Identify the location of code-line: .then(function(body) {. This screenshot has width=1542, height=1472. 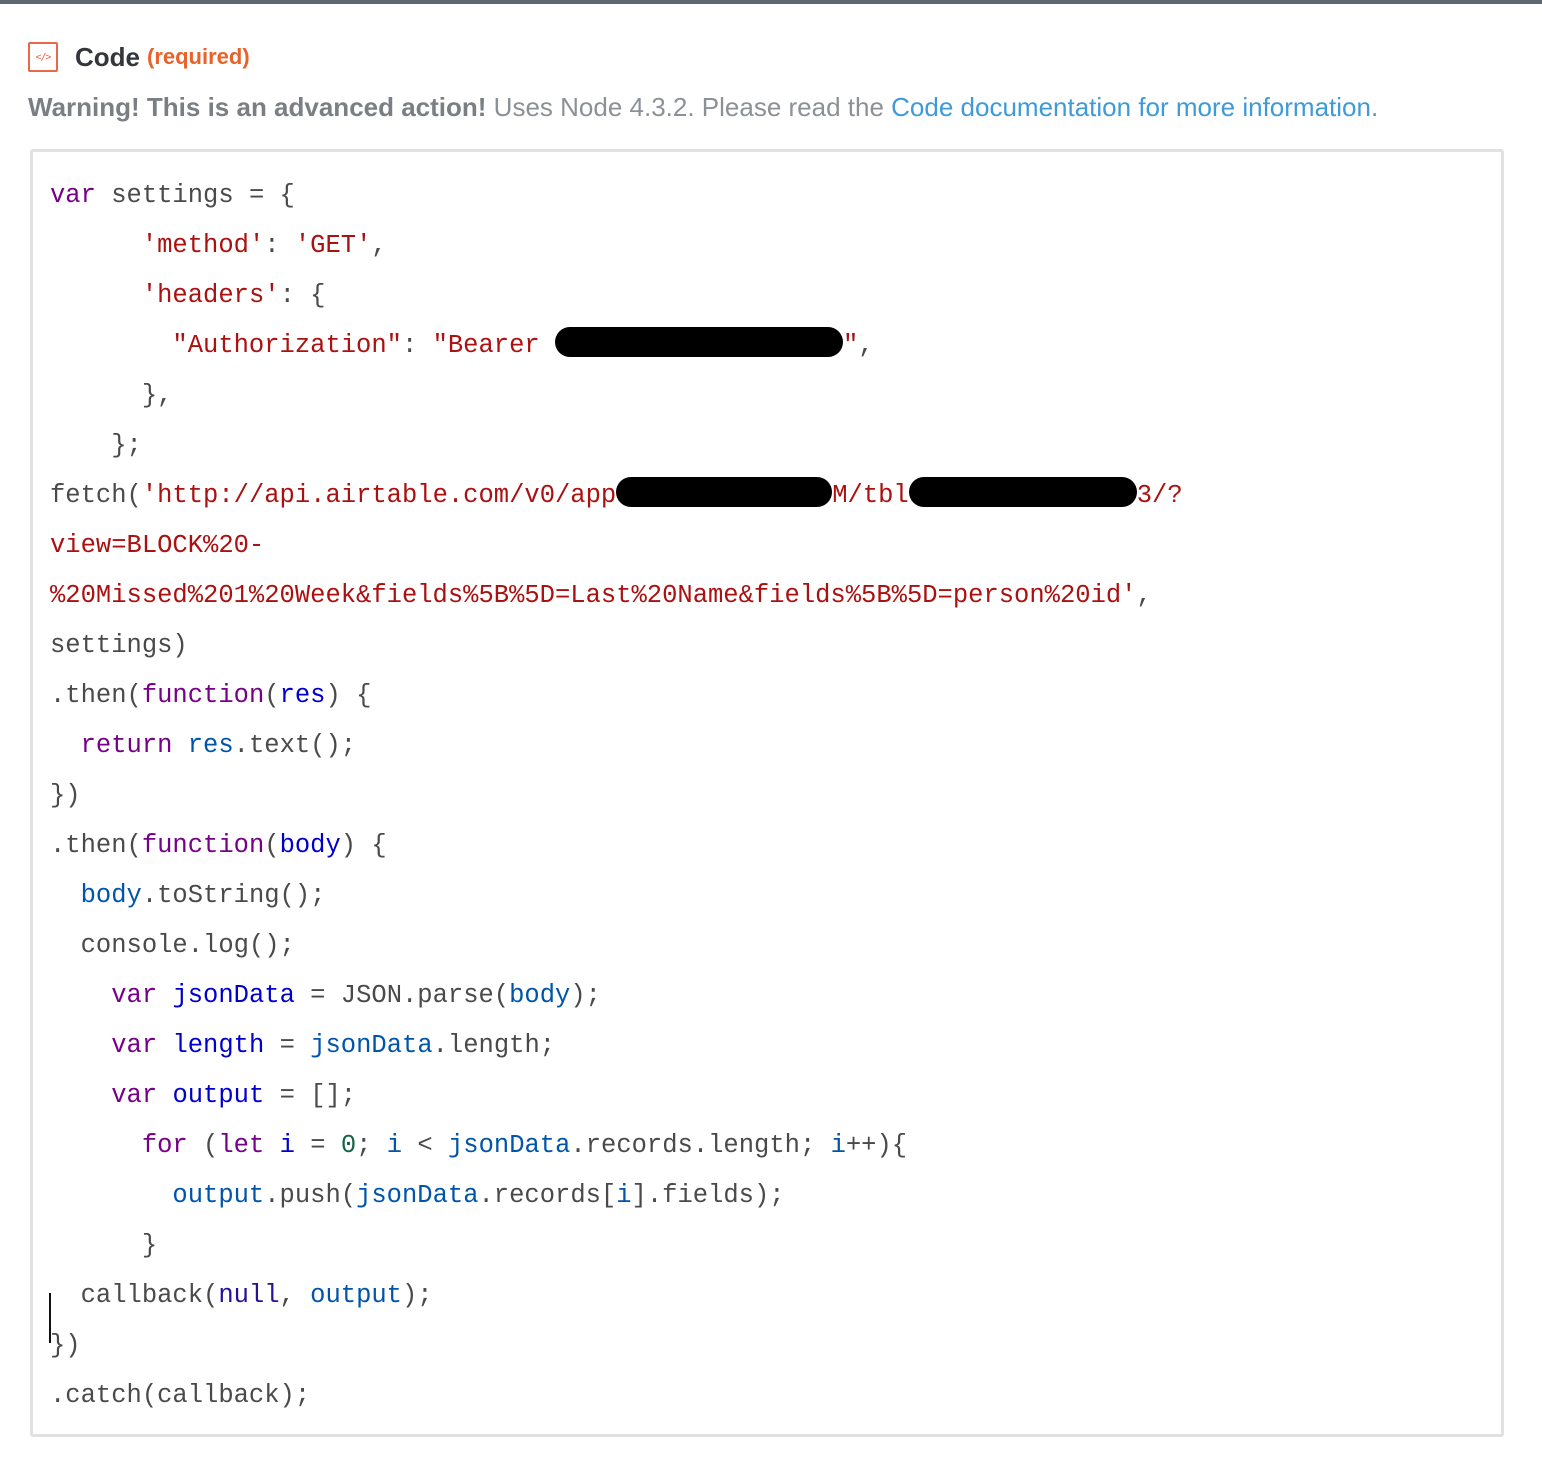
(218, 845).